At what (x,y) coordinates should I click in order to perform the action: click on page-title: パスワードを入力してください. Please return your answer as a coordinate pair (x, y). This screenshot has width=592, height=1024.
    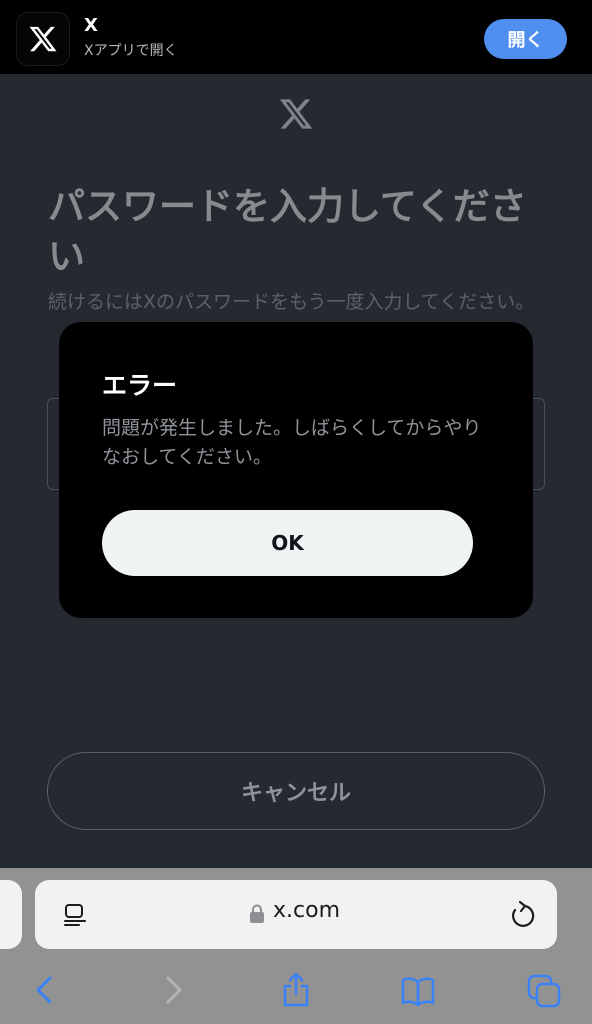
    Looking at the image, I should click on (287, 231).